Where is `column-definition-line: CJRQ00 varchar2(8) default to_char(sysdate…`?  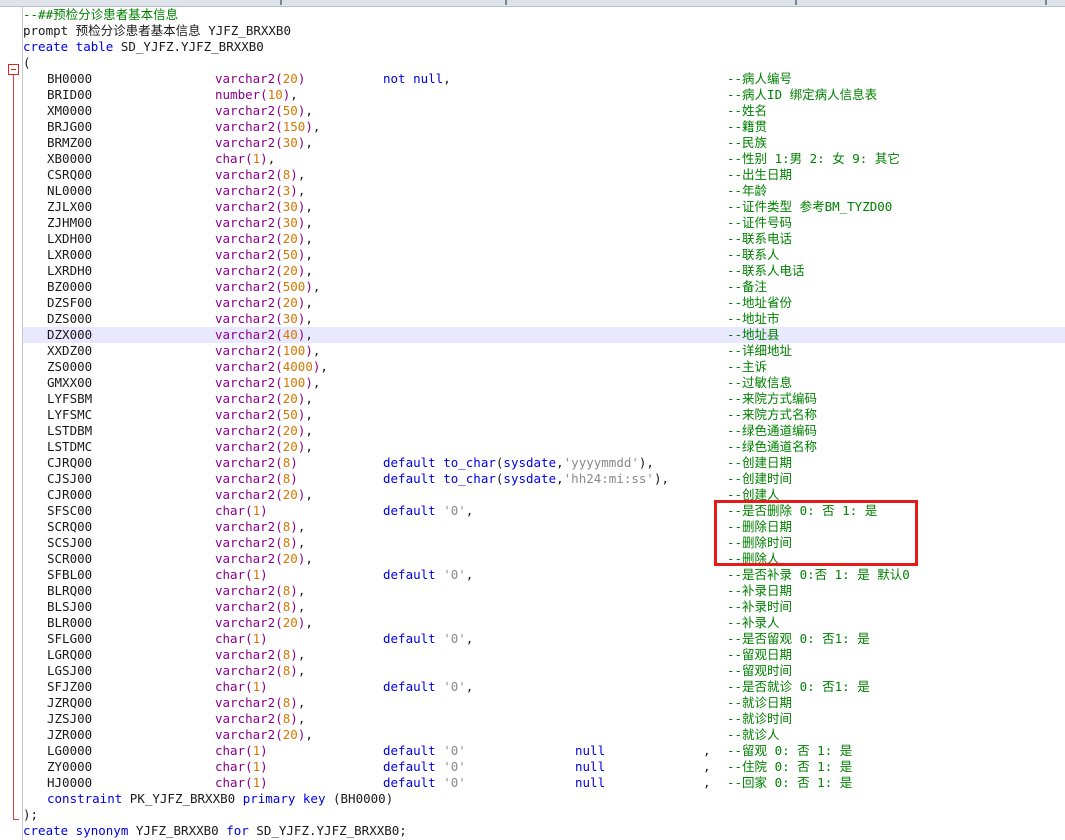 column-definition-line: CJRQ00 varchar2(8) default to_char(sysdate… is located at coordinates (544, 463).